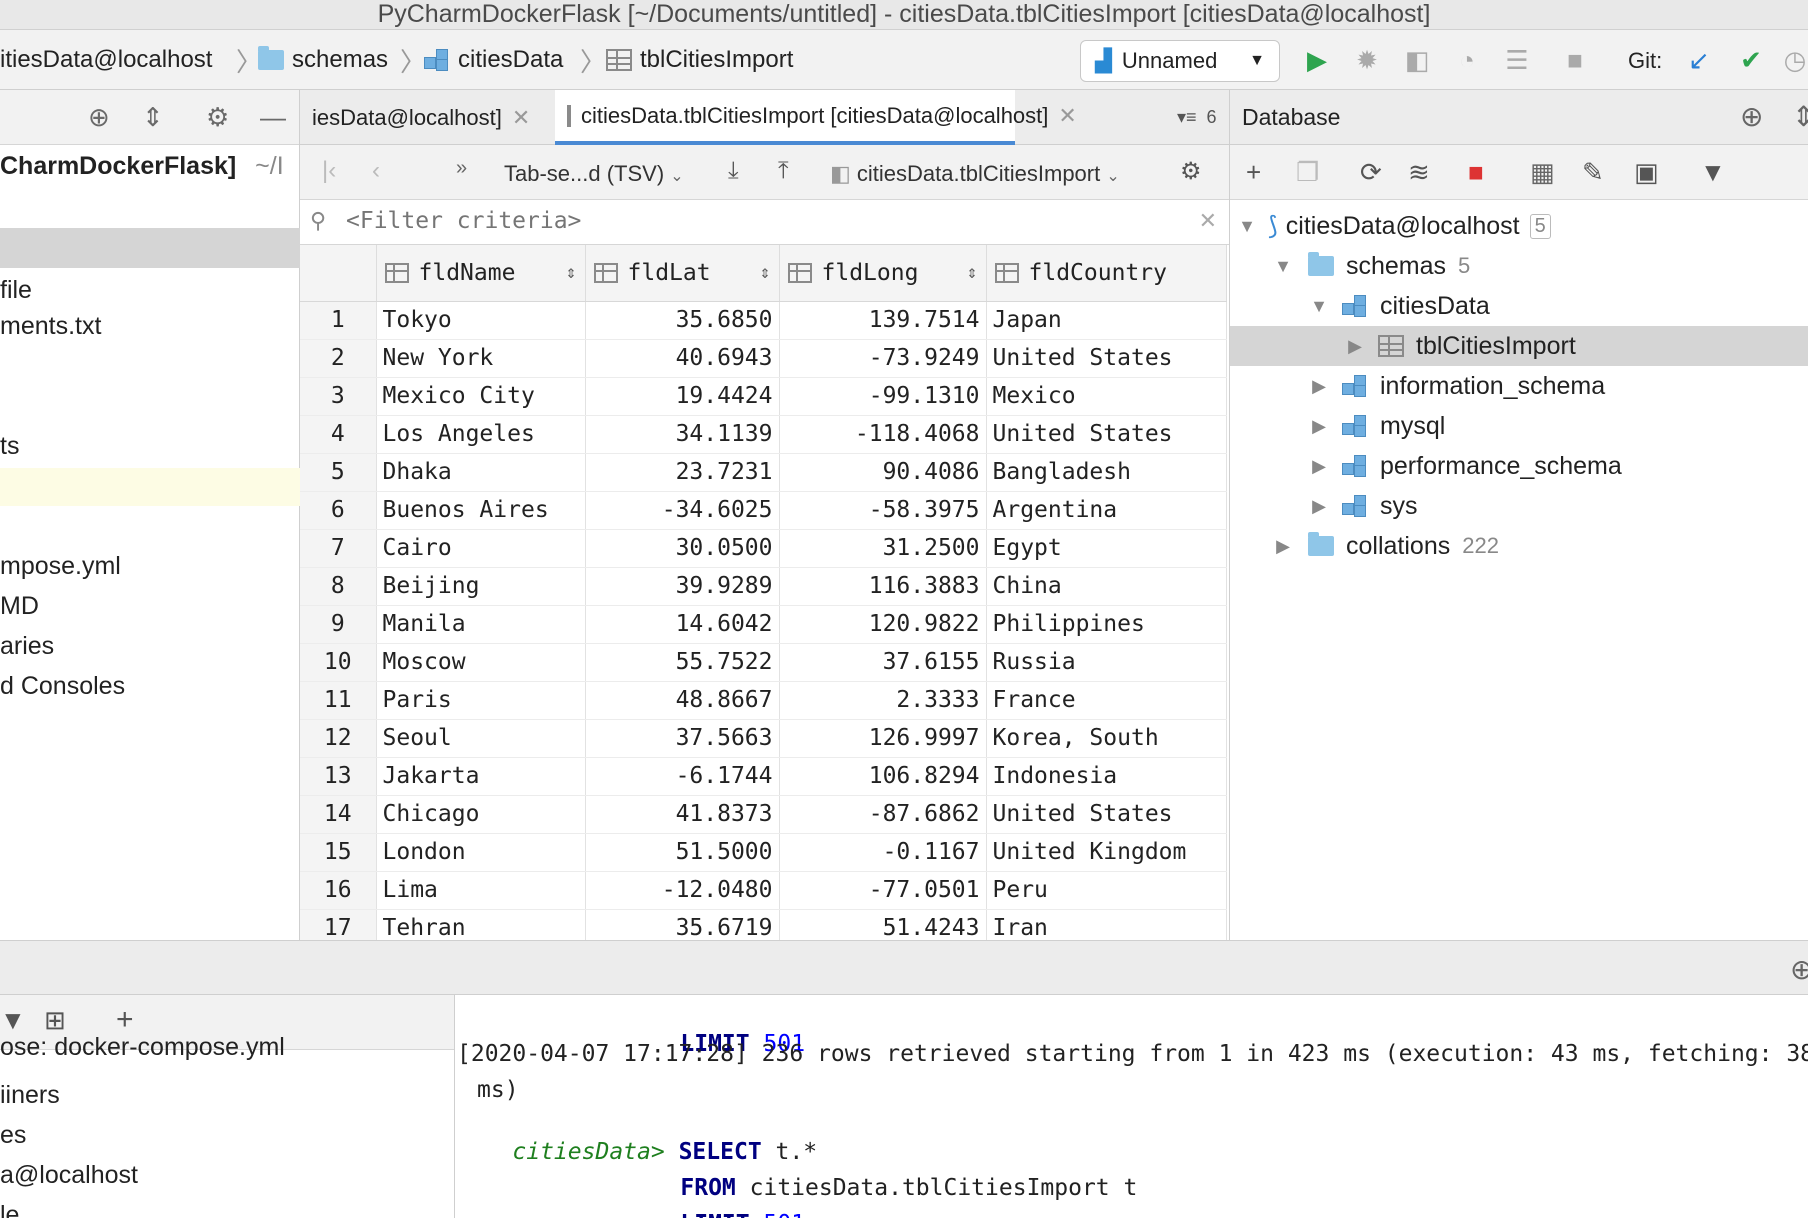 The image size is (1808, 1218). I want to click on cell-long: -73.9249, so click(883, 358).